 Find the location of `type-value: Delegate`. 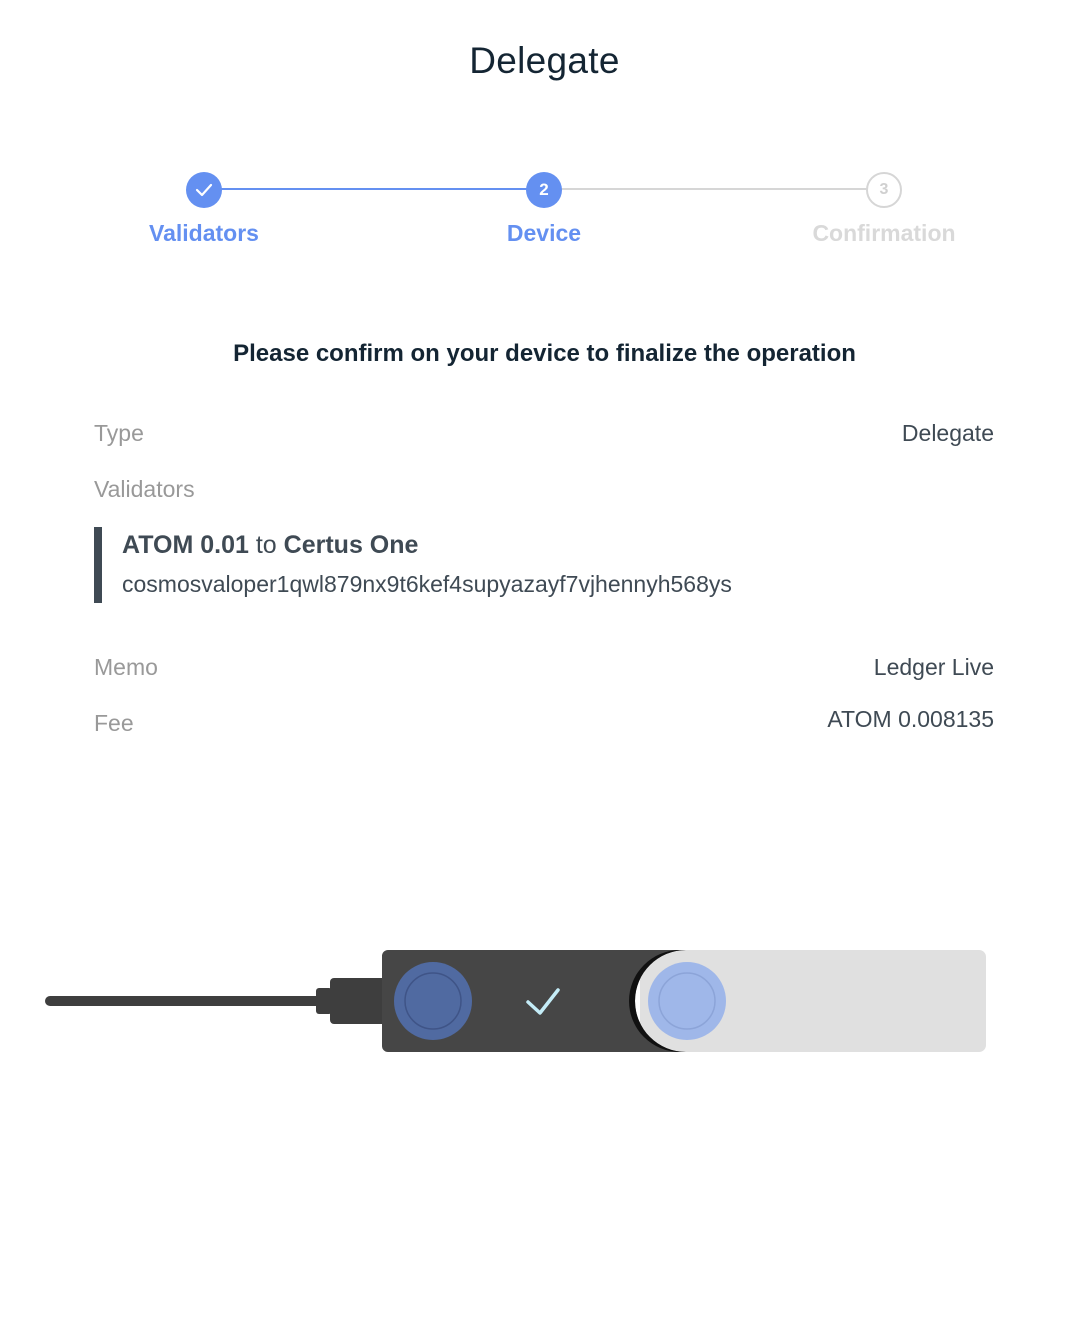

type-value: Delegate is located at coordinates (947, 433).